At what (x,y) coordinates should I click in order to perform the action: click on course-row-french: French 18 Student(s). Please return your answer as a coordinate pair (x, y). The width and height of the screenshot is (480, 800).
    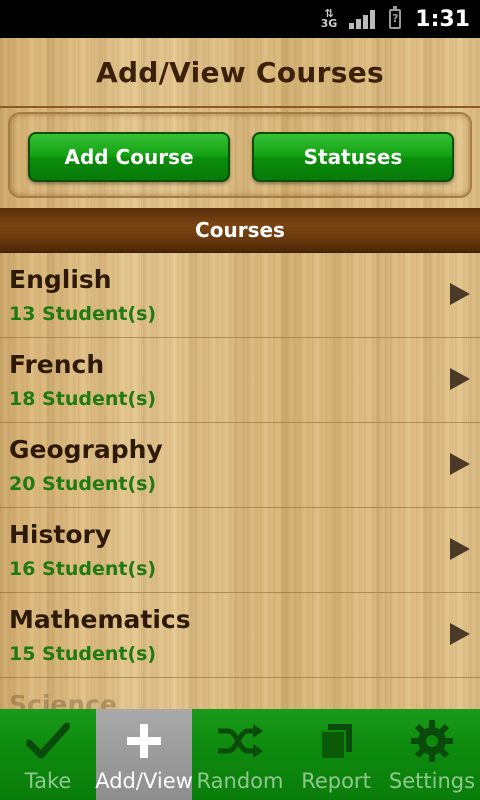
    Looking at the image, I should click on (240, 380).